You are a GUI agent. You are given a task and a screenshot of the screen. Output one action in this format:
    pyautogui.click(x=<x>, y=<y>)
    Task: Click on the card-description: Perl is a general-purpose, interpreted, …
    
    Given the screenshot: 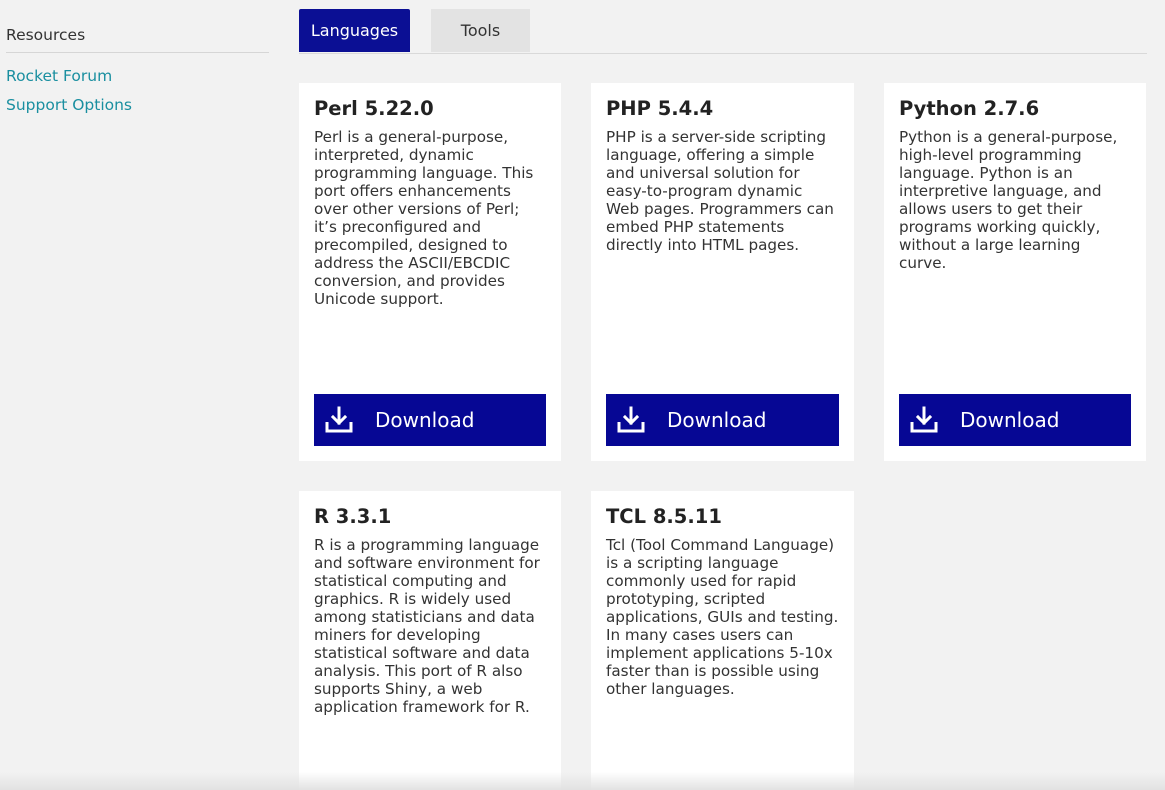 What is the action you would take?
    pyautogui.click(x=424, y=218)
    